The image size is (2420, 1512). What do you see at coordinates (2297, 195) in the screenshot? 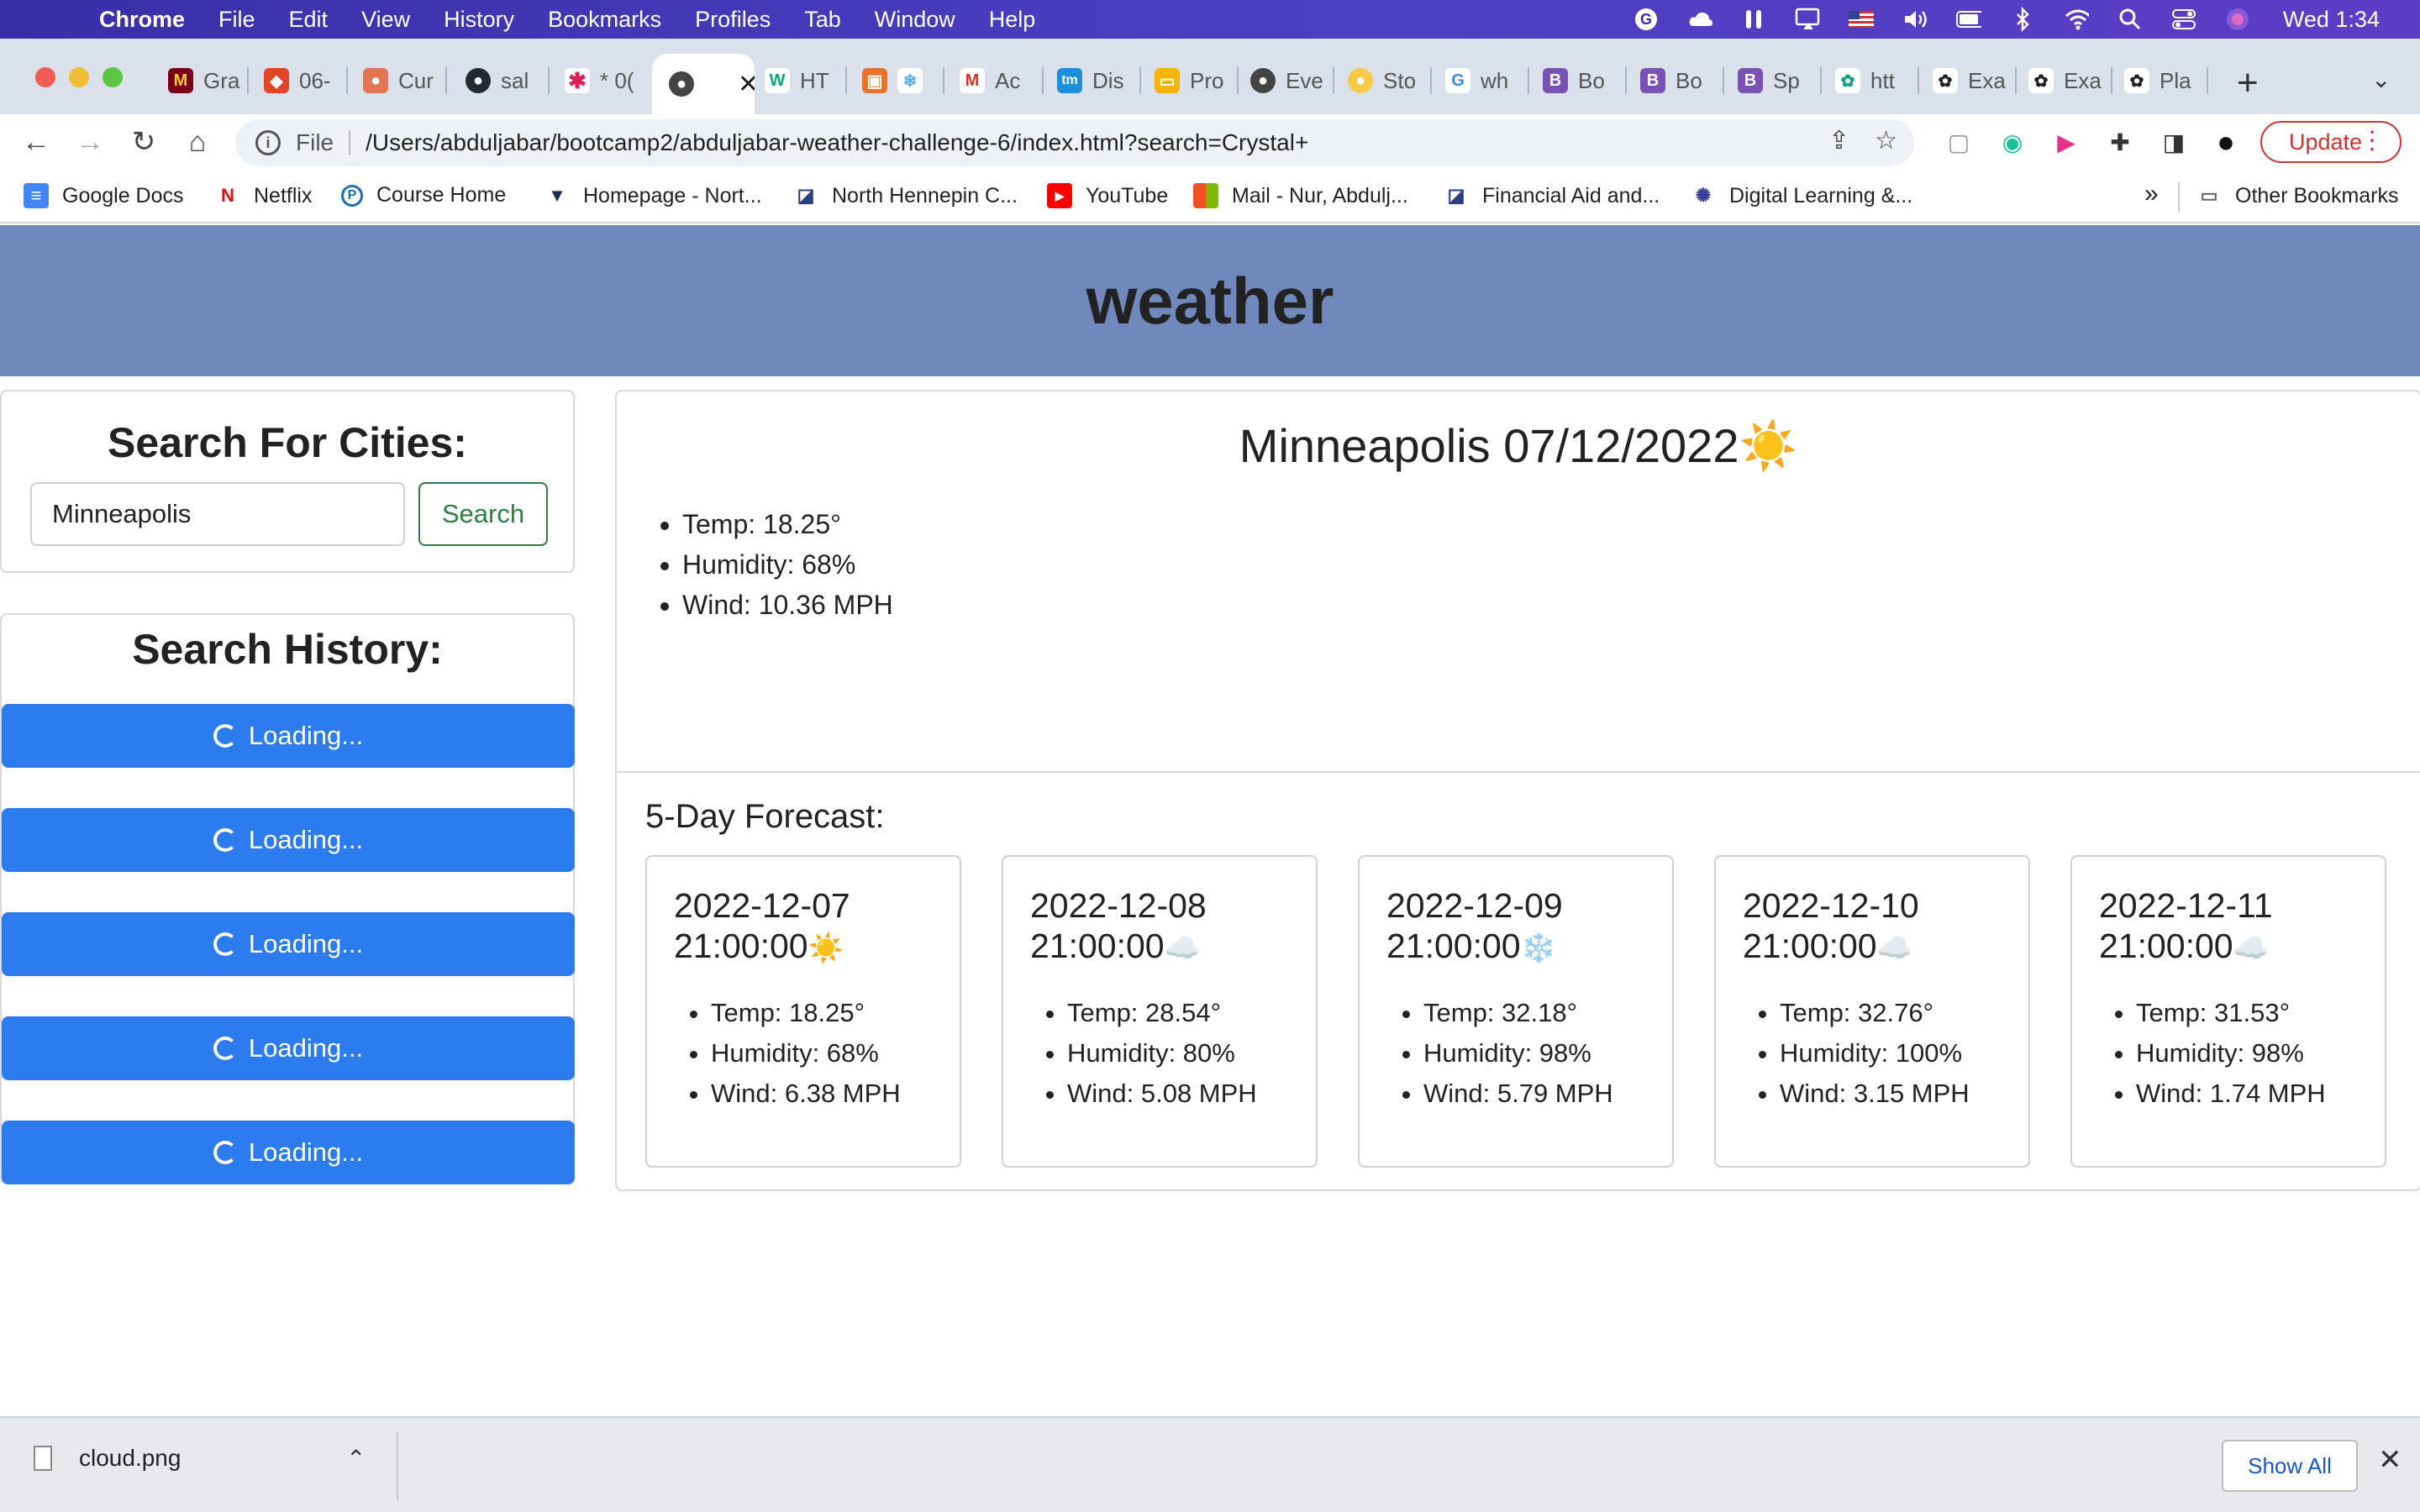
I see `other-bookmarks-folder: ▭ Other Bookmarks` at bounding box center [2297, 195].